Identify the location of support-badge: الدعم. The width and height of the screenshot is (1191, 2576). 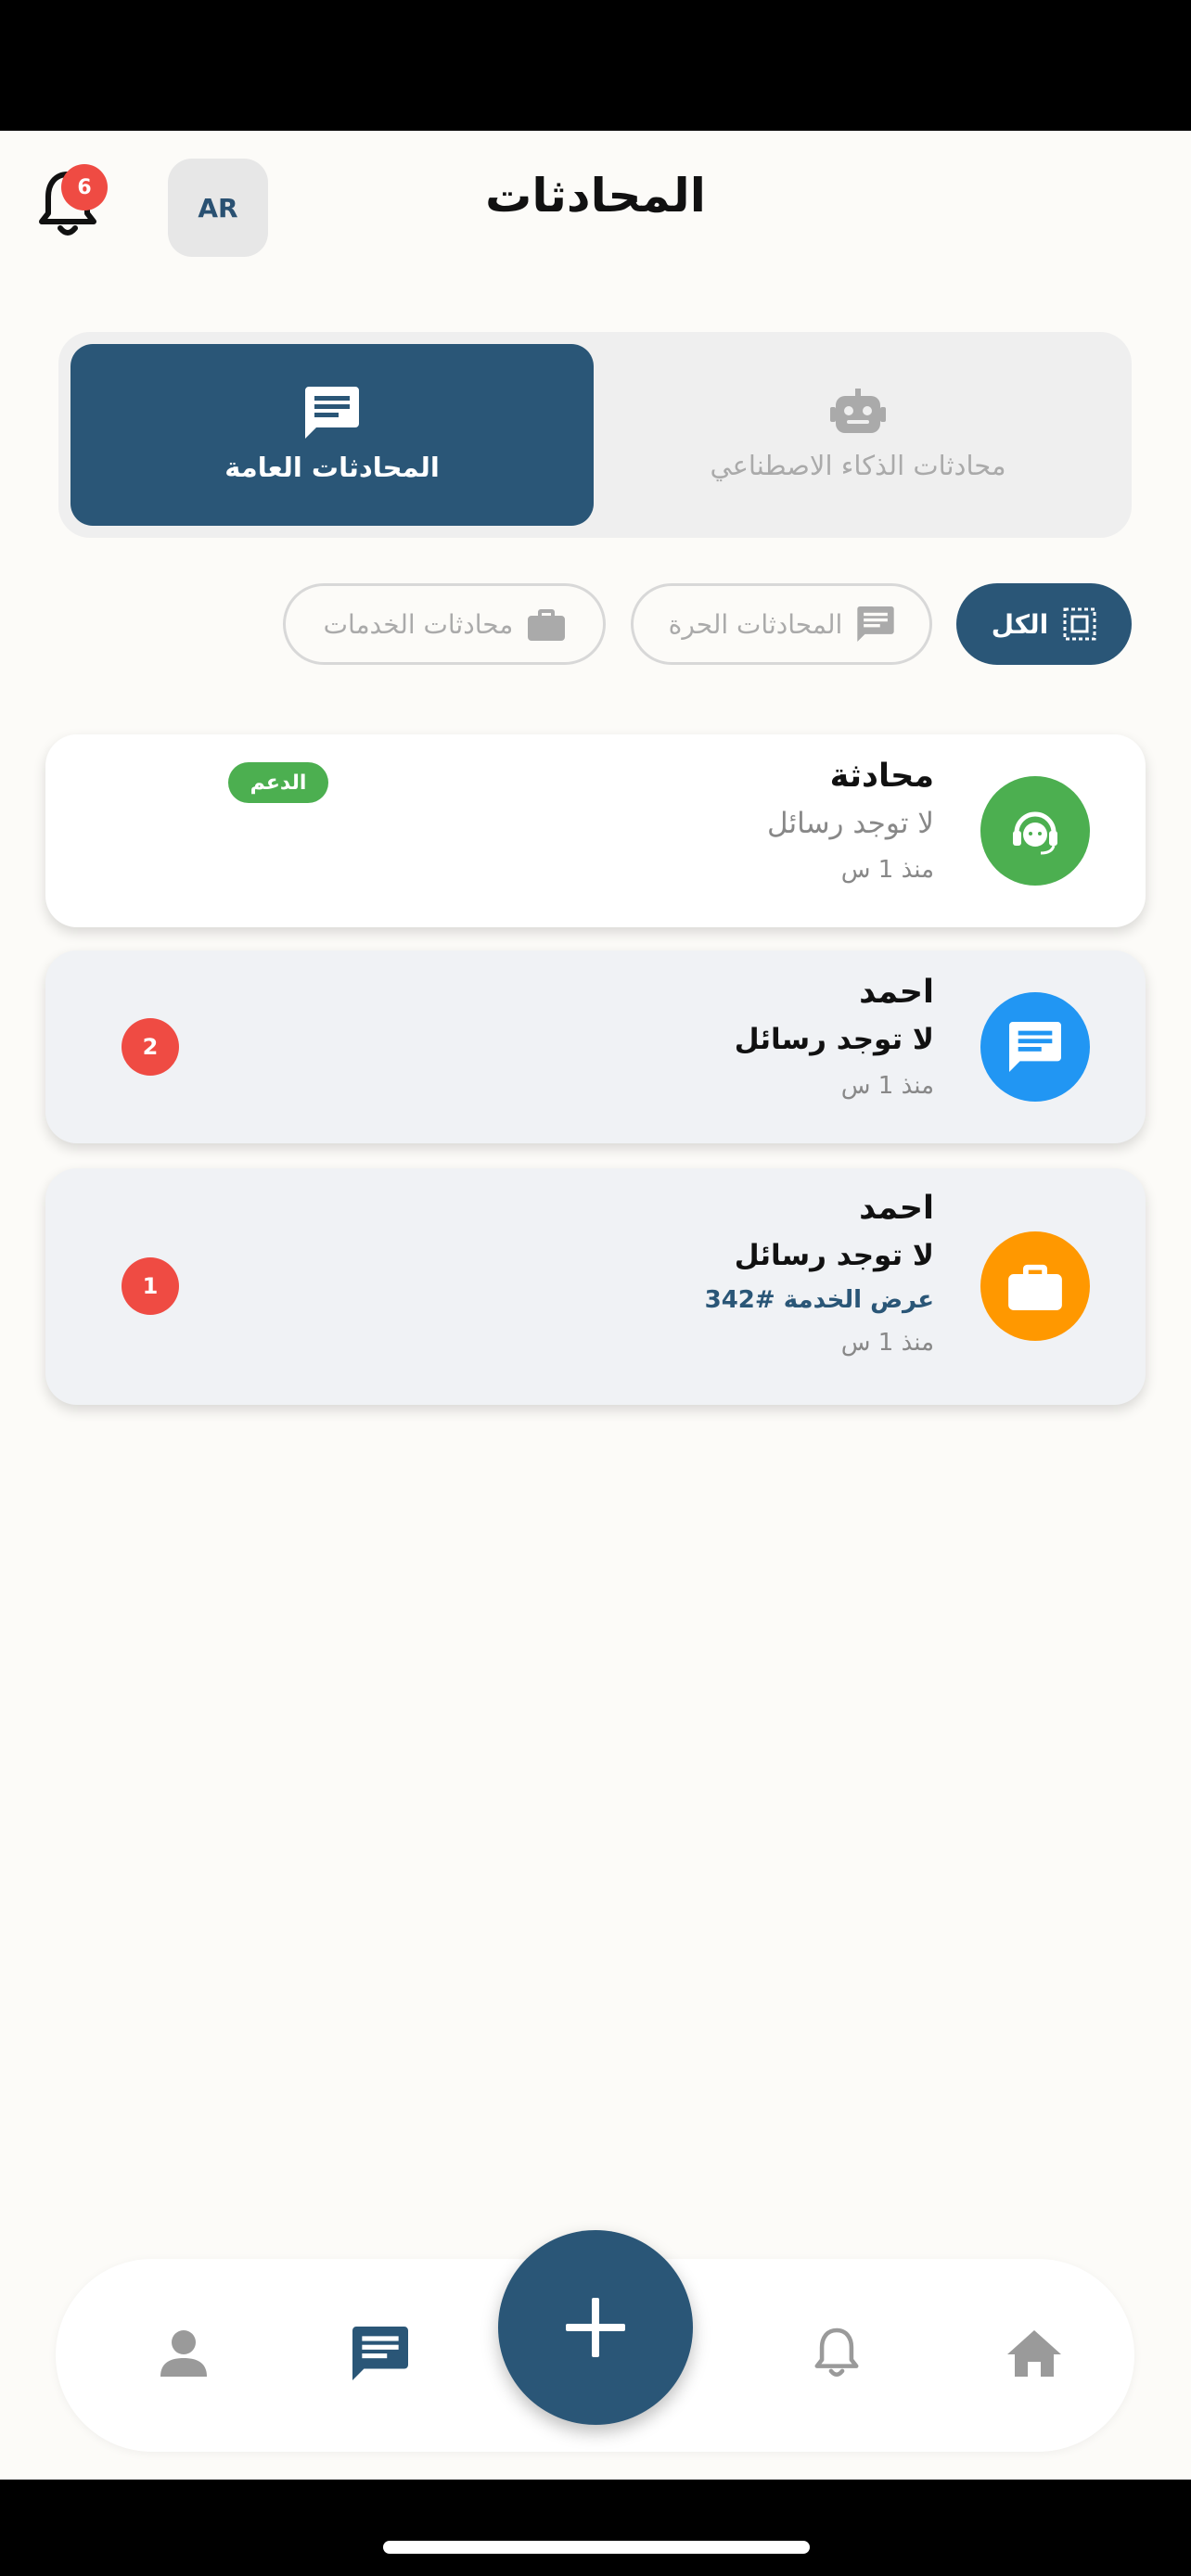
(278, 783).